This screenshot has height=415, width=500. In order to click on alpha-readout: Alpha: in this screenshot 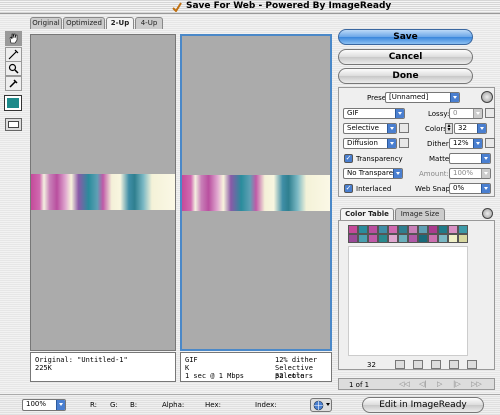, I will do `click(173, 405)`.